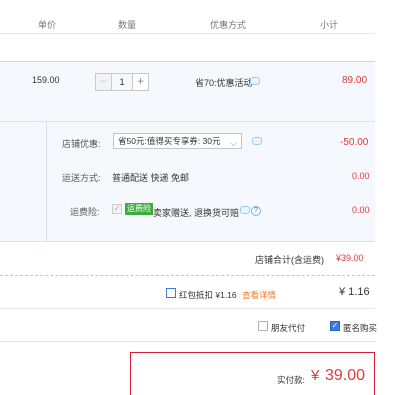  What do you see at coordinates (355, 80) in the screenshot?
I see `item-subtotal: 89.00` at bounding box center [355, 80].